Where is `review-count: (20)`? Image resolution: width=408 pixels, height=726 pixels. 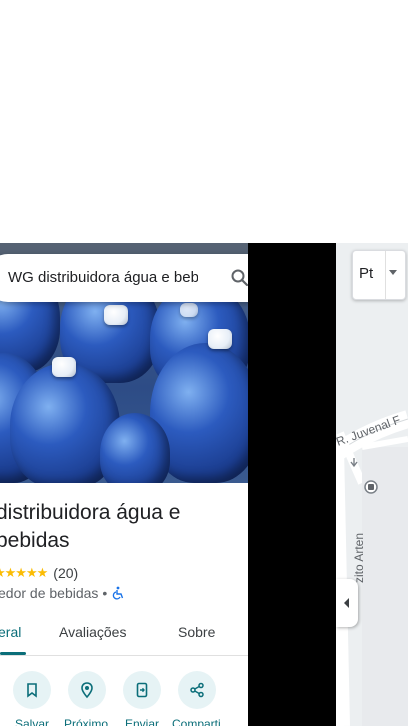 review-count: (20) is located at coordinates (65, 573).